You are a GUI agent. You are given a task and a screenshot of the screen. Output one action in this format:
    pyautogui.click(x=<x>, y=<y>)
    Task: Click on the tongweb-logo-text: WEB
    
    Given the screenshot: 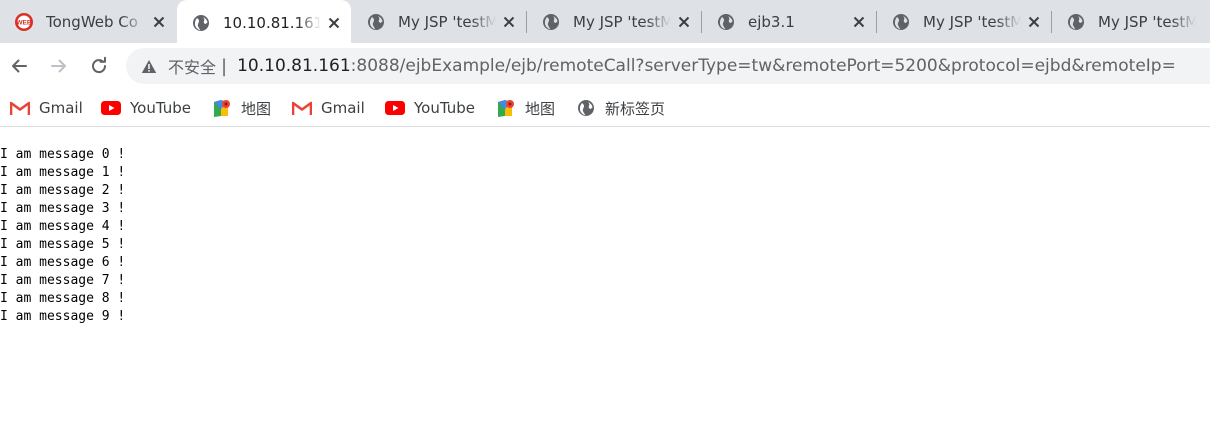 What is the action you would take?
    pyautogui.click(x=23, y=22)
    